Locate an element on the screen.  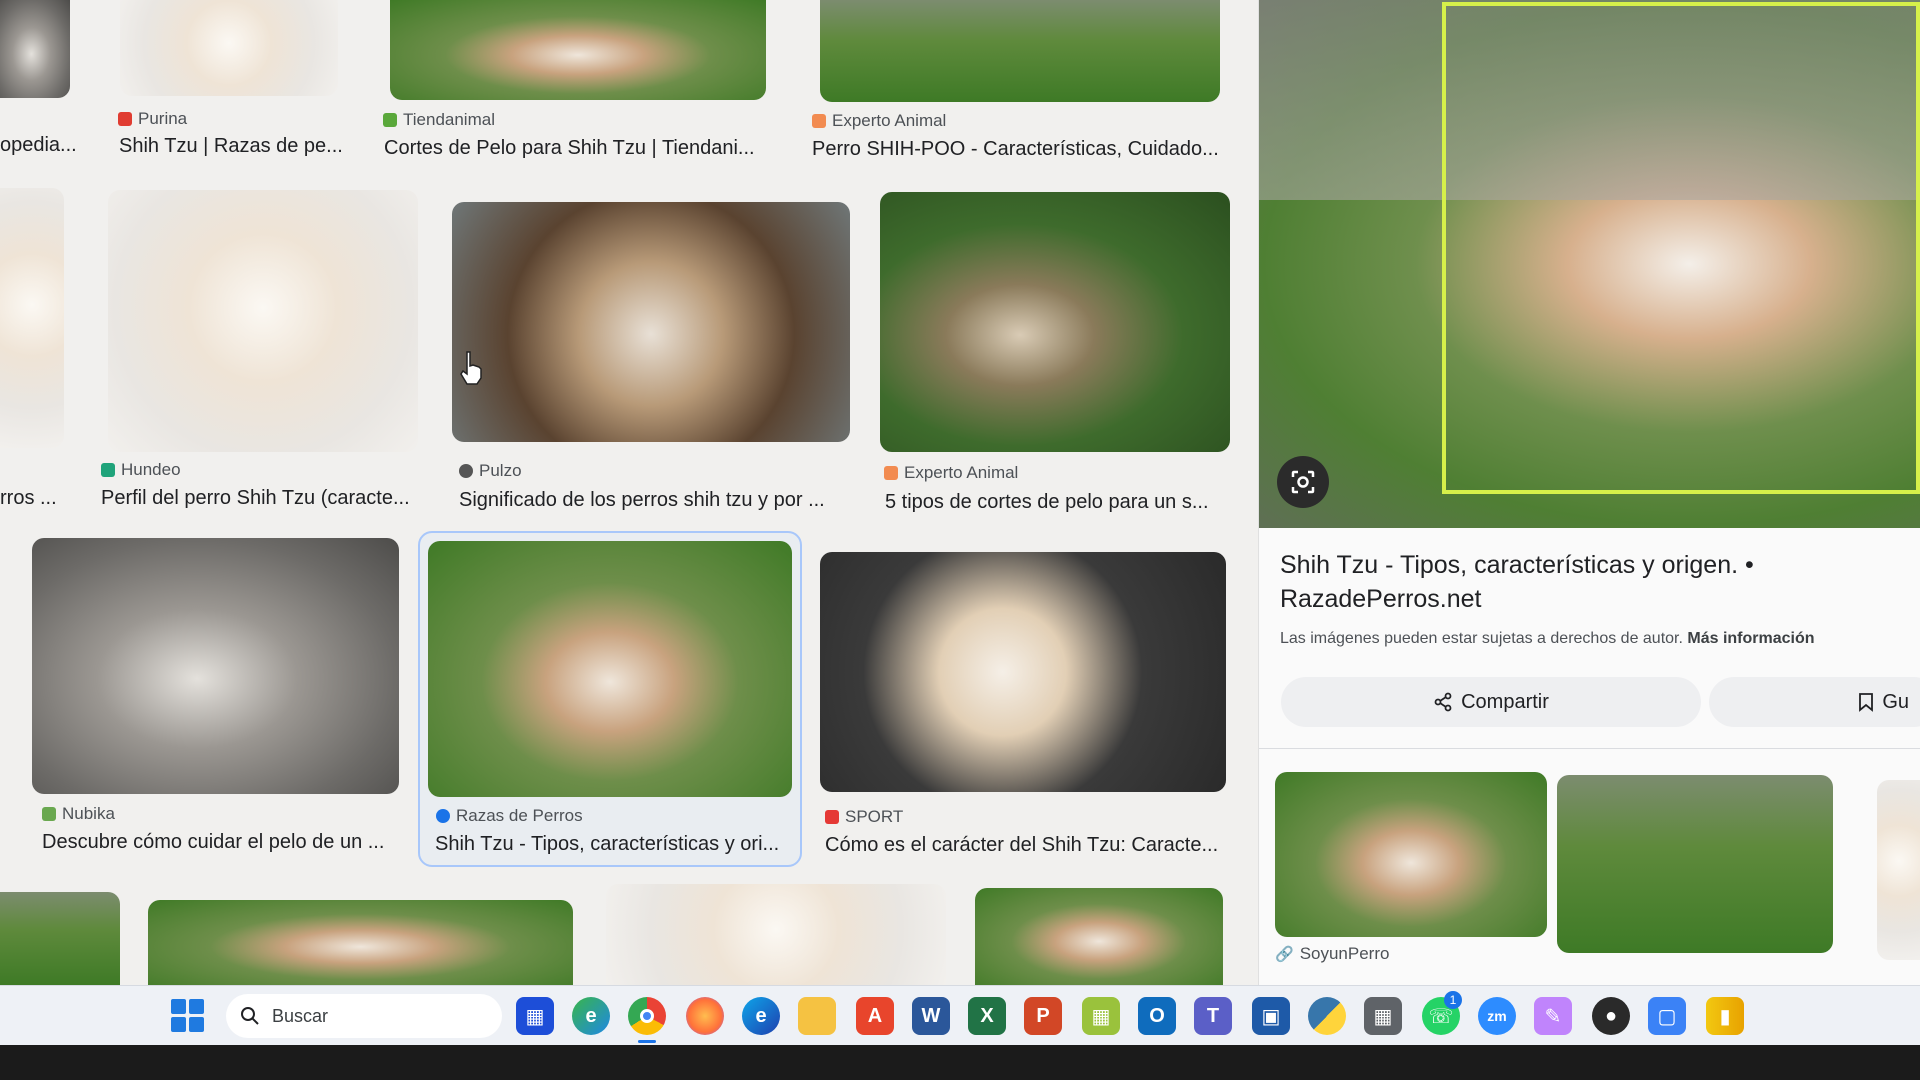
edge-legacy-icon: e is located at coordinates (761, 1016).